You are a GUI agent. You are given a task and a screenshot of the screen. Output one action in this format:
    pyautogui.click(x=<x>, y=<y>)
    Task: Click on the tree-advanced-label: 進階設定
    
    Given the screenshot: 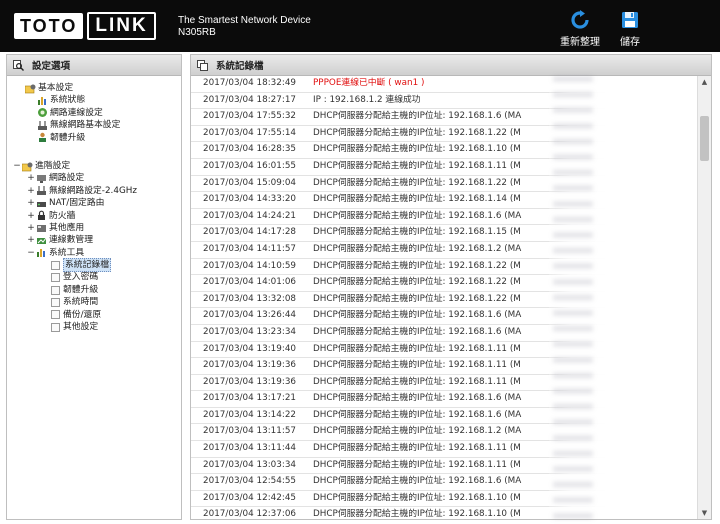 What is the action you would take?
    pyautogui.click(x=53, y=165)
    